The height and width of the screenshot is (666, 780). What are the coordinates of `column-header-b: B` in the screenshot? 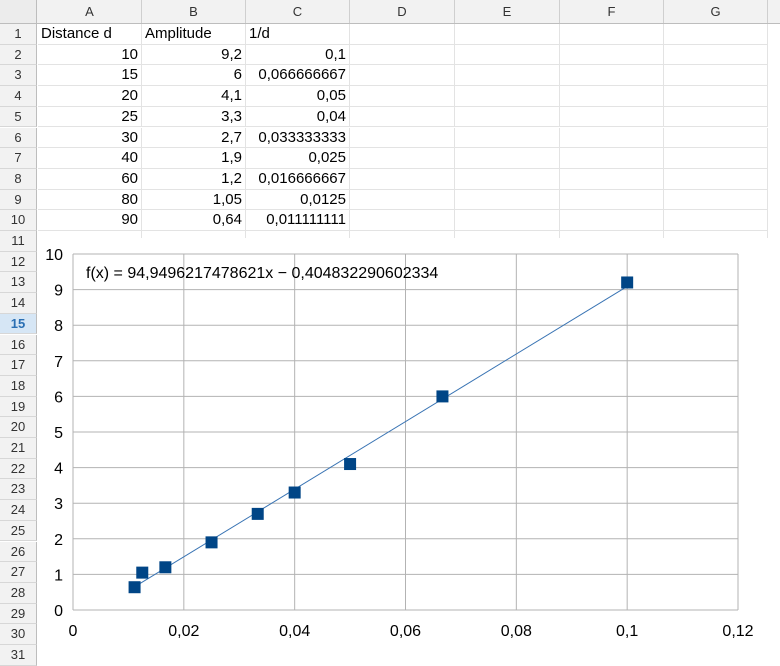 It's located at (194, 11).